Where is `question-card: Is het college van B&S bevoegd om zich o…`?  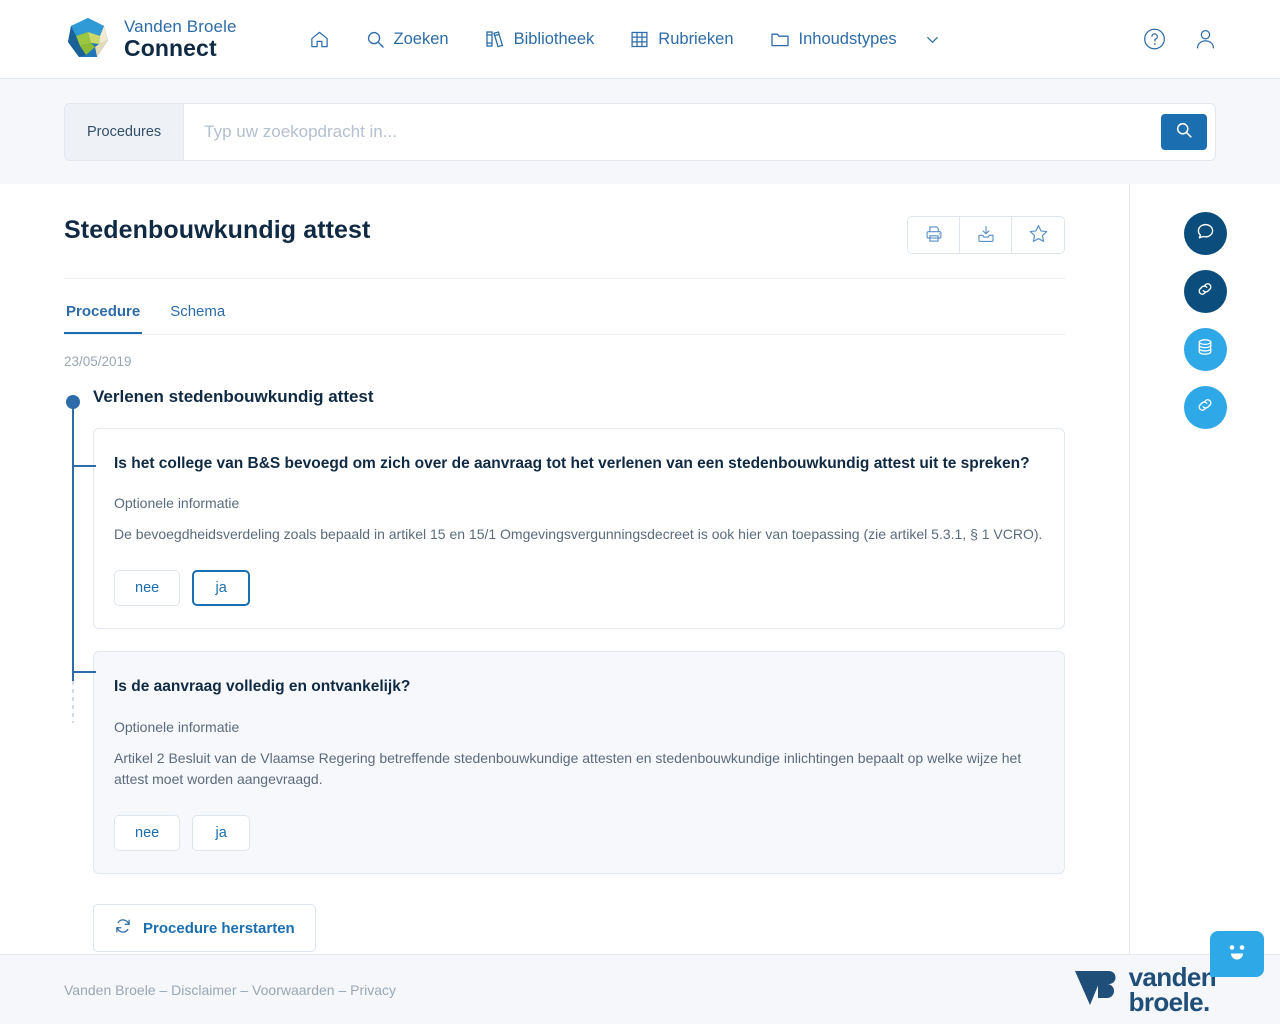
question-card: Is het college van B&S bevoegd om zich o… is located at coordinates (579, 529).